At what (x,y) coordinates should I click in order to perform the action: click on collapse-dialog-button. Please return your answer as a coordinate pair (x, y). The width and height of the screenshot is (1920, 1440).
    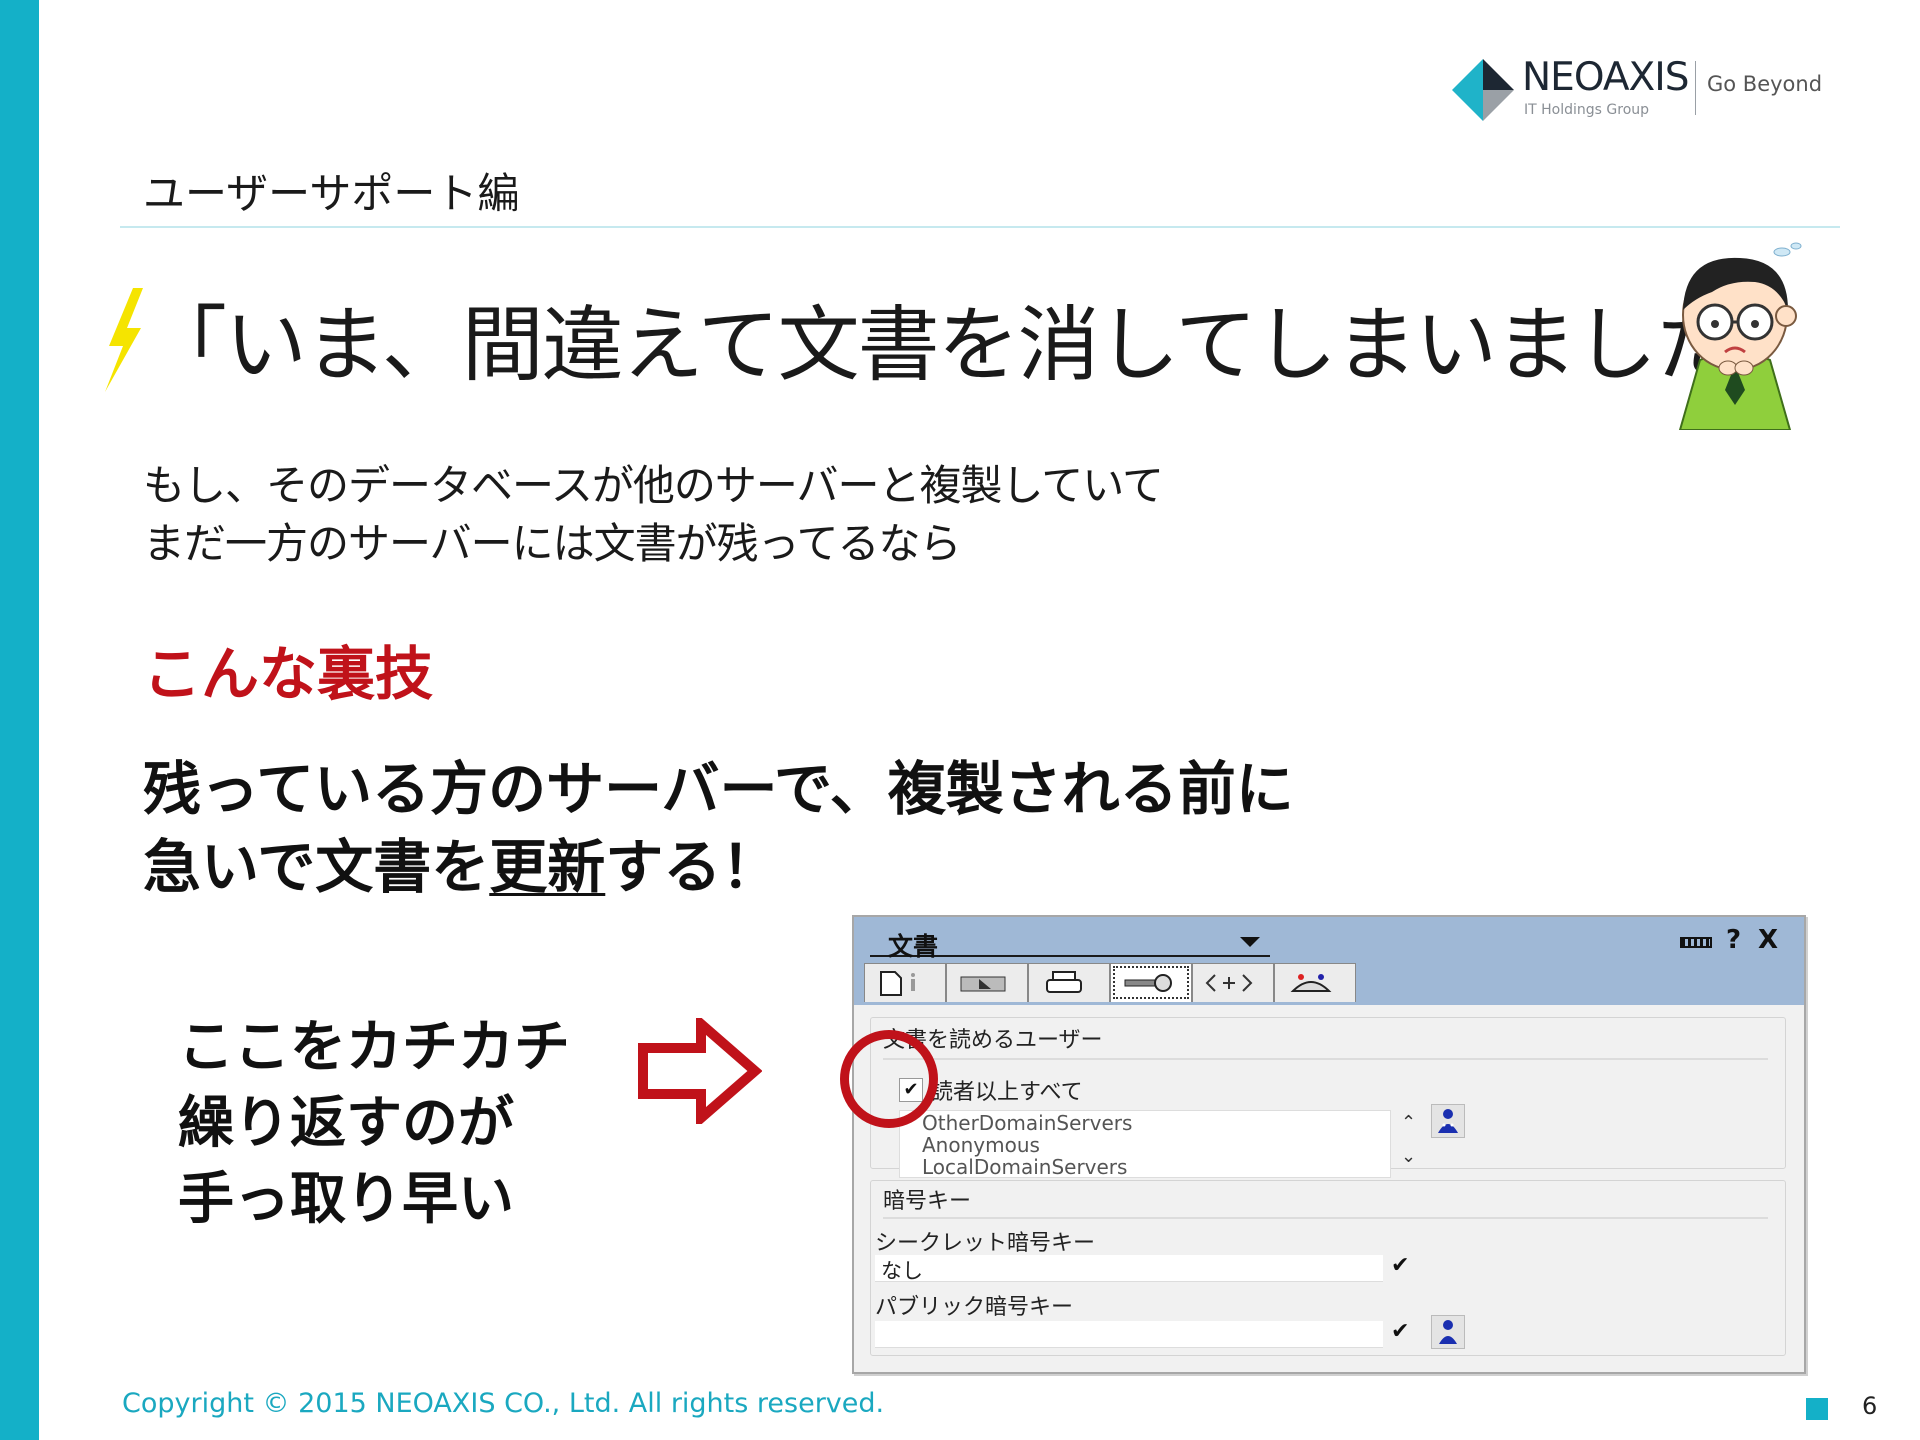
    Looking at the image, I should click on (1696, 942).